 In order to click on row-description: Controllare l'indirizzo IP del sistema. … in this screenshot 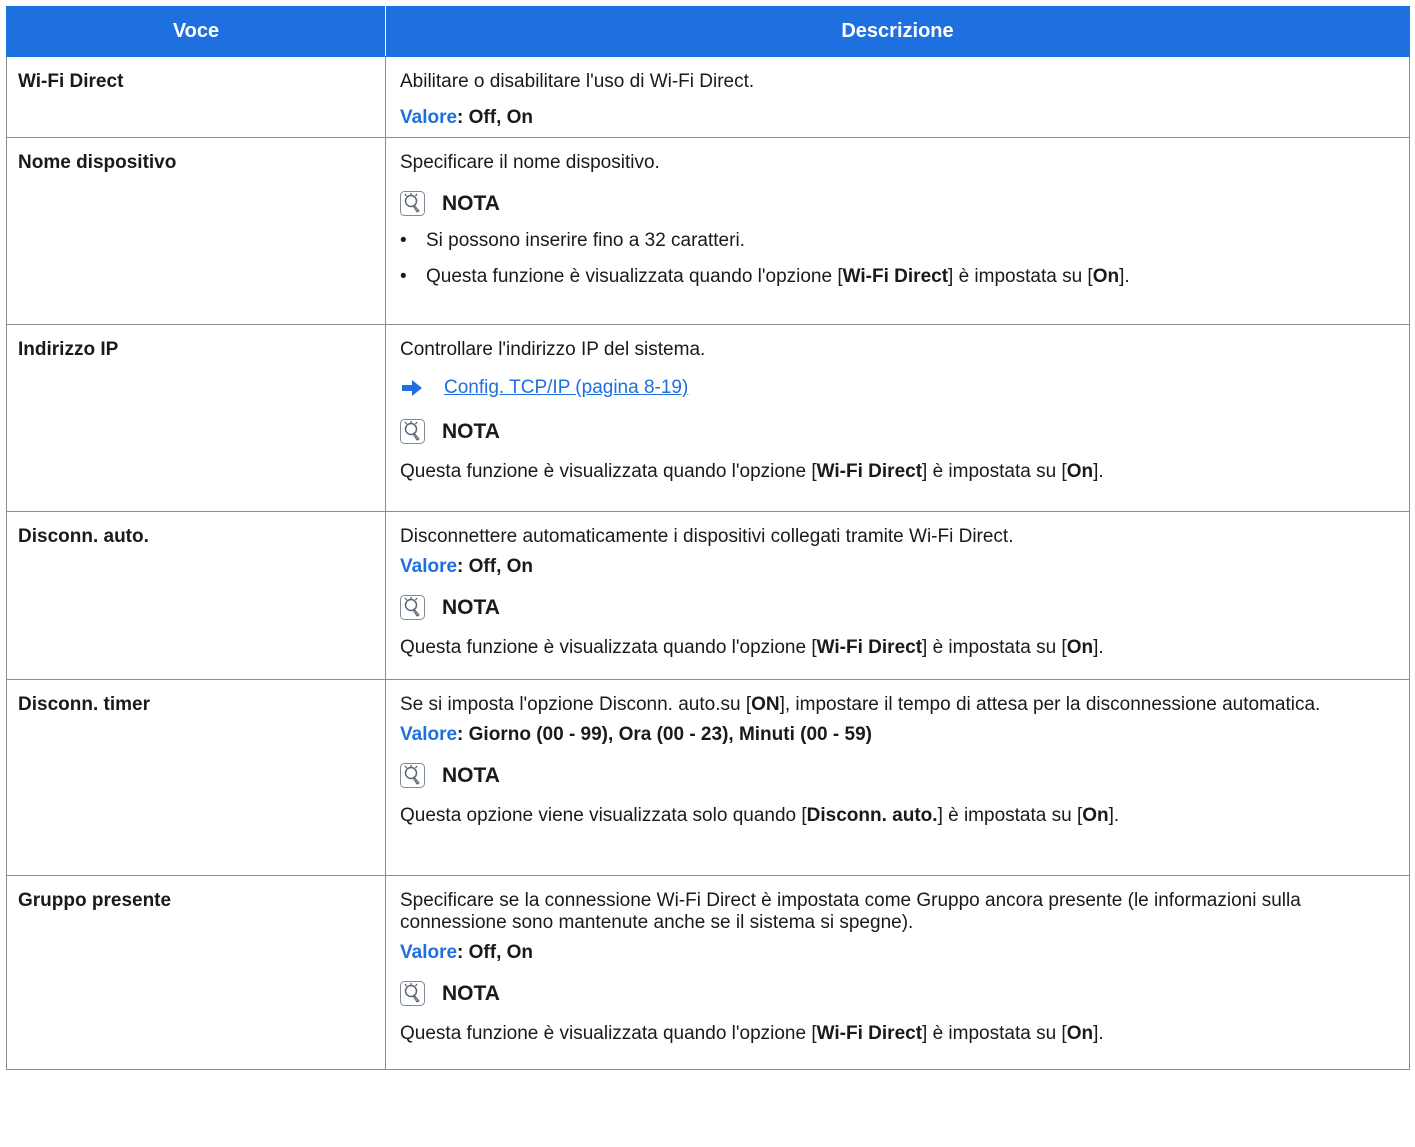, I will do `click(897, 418)`.